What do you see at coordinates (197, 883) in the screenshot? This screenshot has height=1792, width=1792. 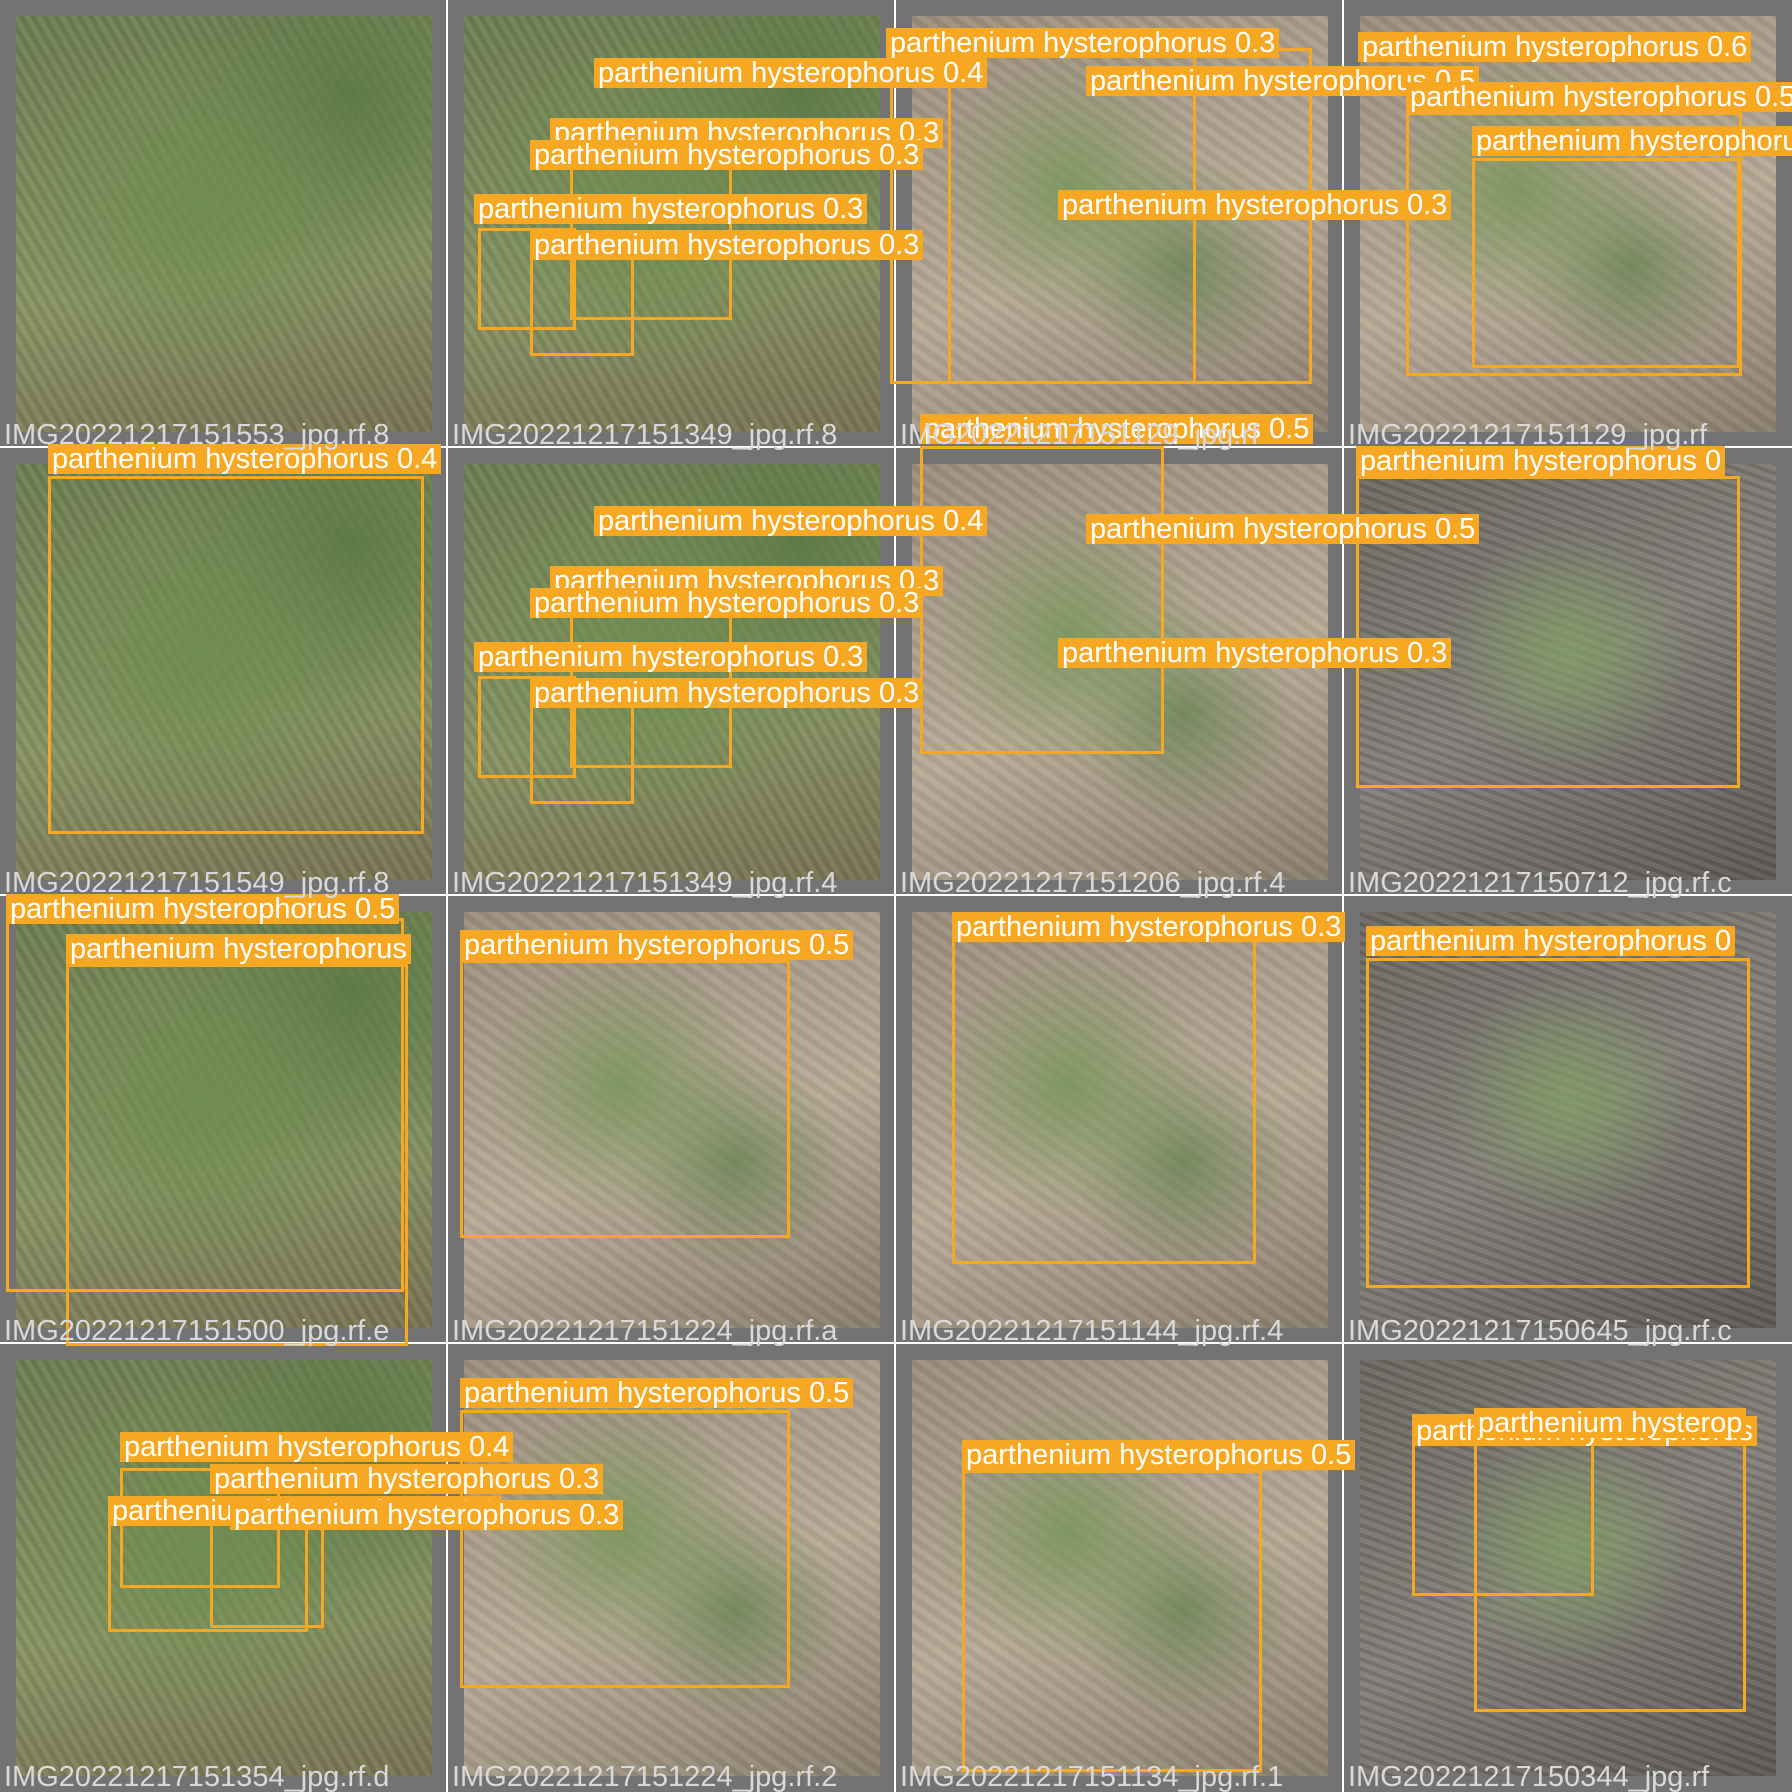 I see `image-filename: IMG20221217151549_jpg.rf.8` at bounding box center [197, 883].